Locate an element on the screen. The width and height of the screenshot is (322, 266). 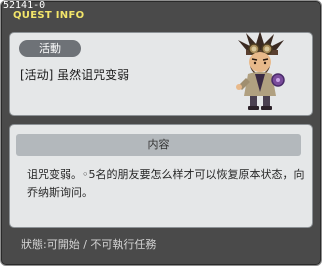
quest-title: [活动] 虽然诅咒变弱 is located at coordinates (75, 75).